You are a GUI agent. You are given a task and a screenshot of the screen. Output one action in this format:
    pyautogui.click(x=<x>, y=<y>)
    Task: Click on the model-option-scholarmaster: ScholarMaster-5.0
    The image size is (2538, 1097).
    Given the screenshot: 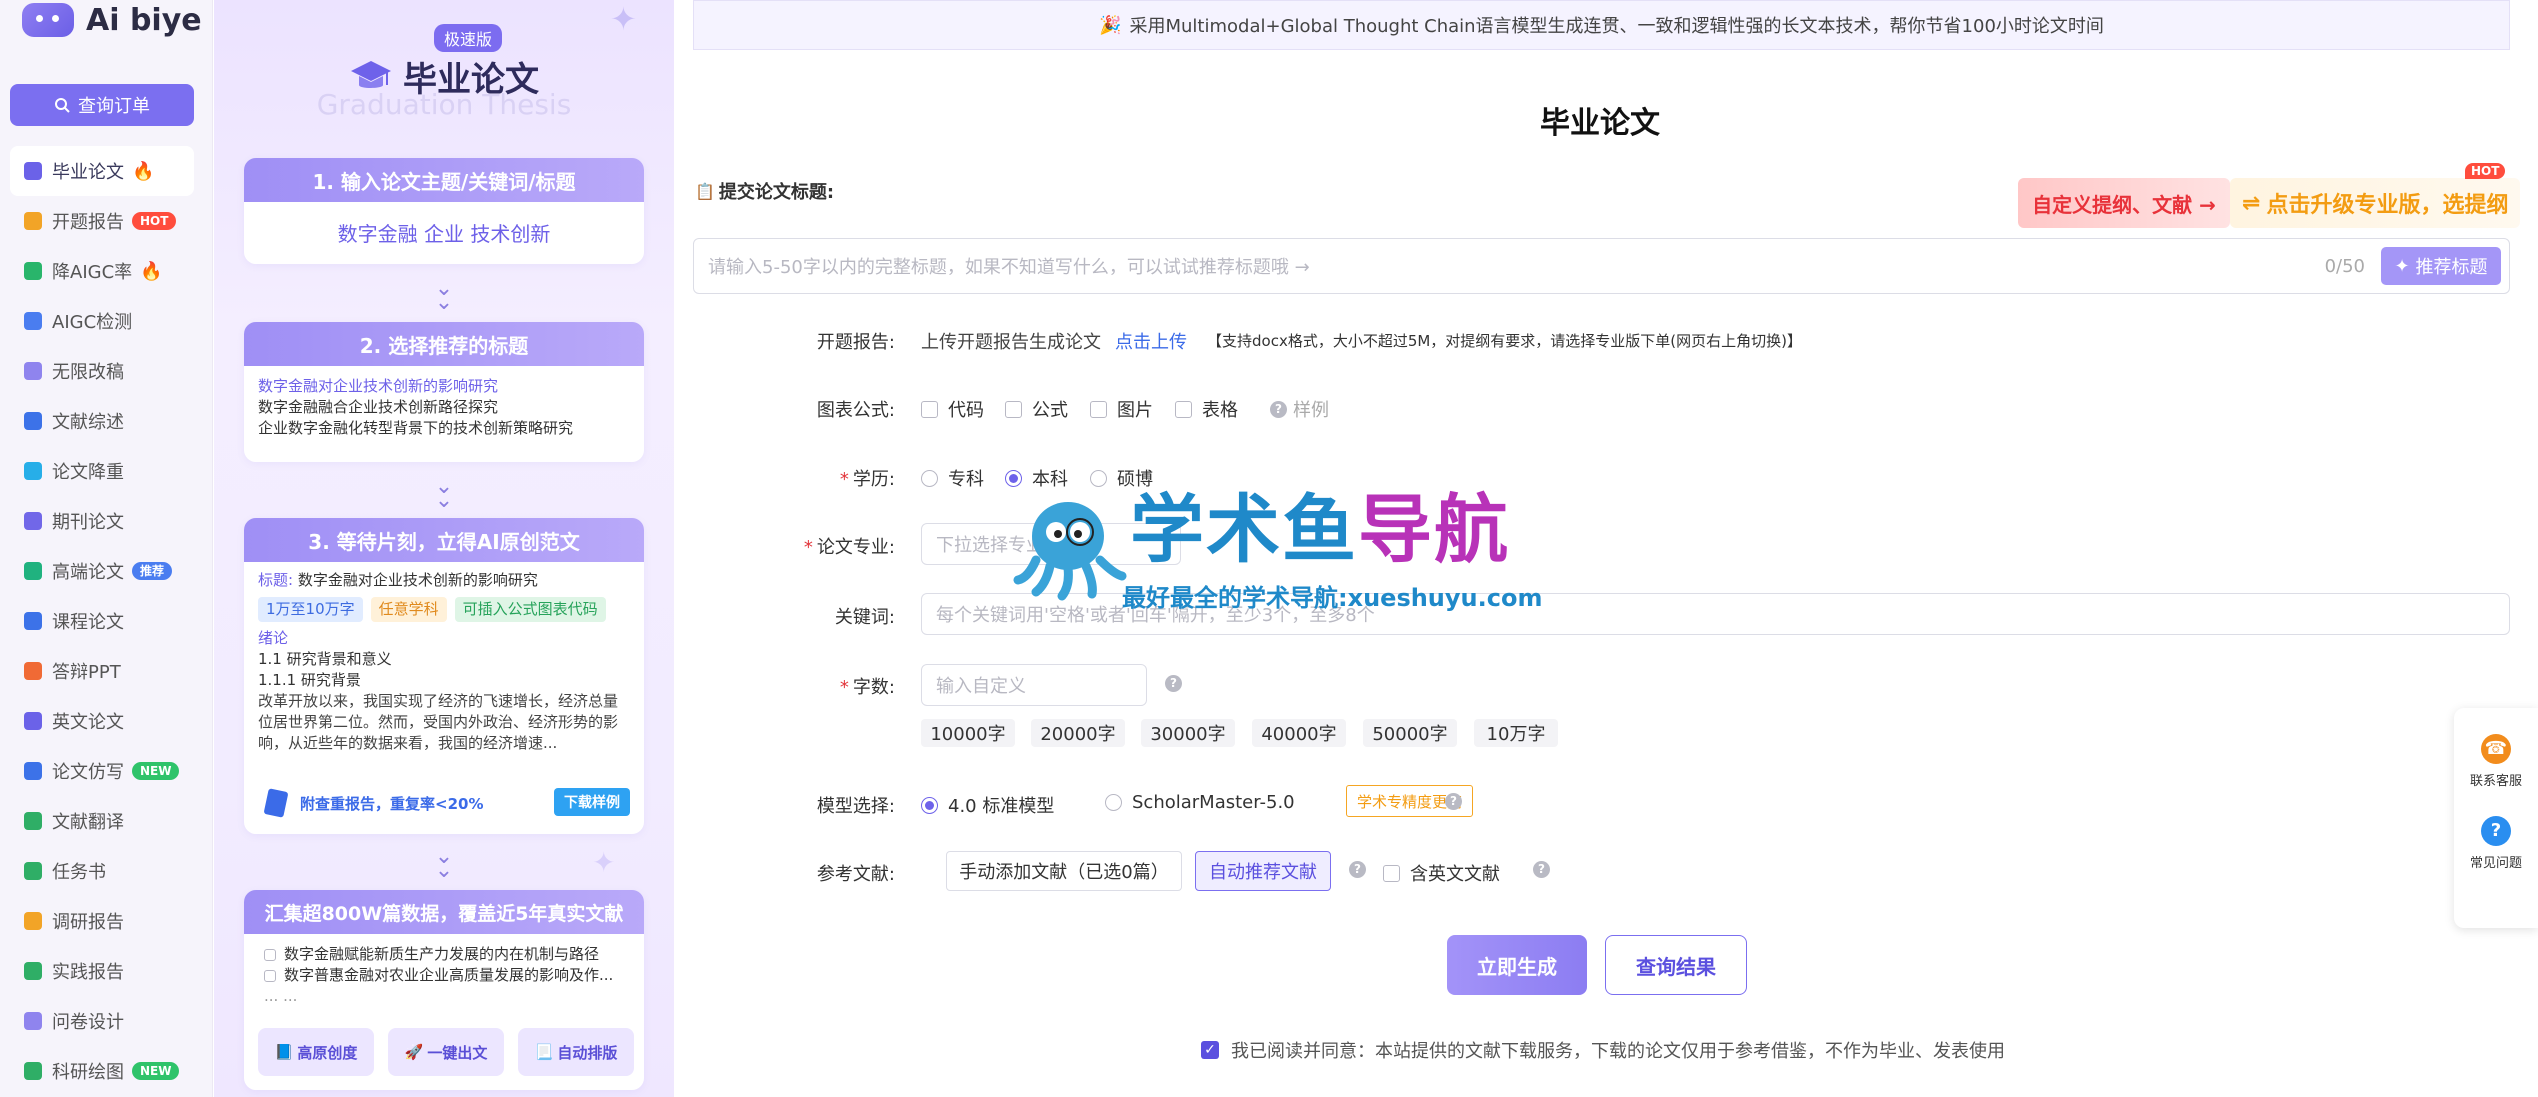 What is the action you would take?
    pyautogui.click(x=1200, y=802)
    